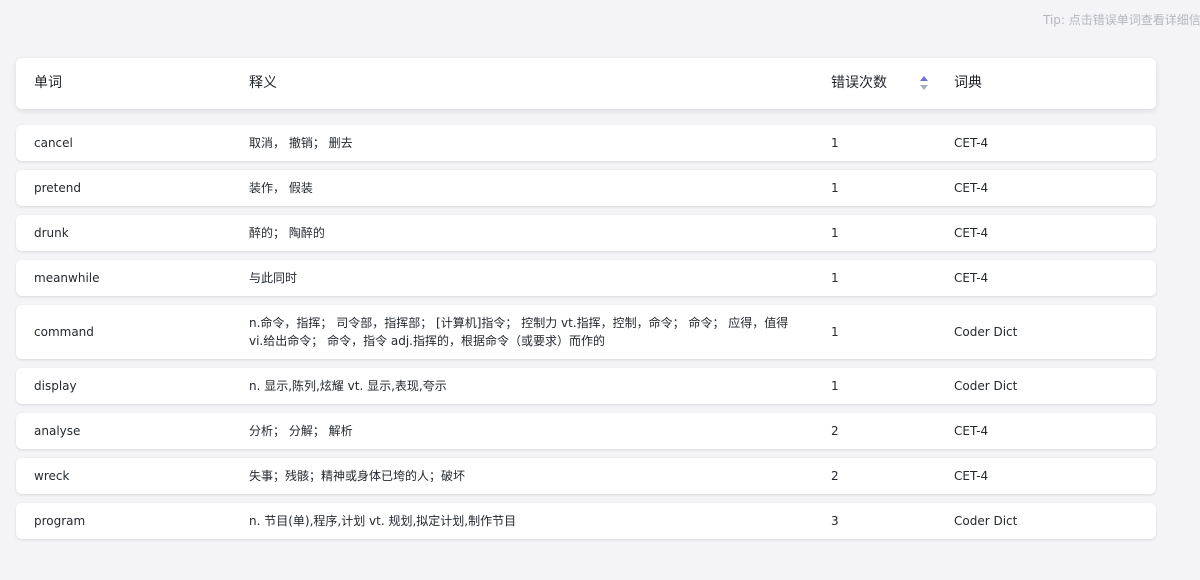  What do you see at coordinates (348, 386) in the screenshot?
I see `translation-cell: n. 显示,陈列,炫耀 vt. 显示,表现,夸示` at bounding box center [348, 386].